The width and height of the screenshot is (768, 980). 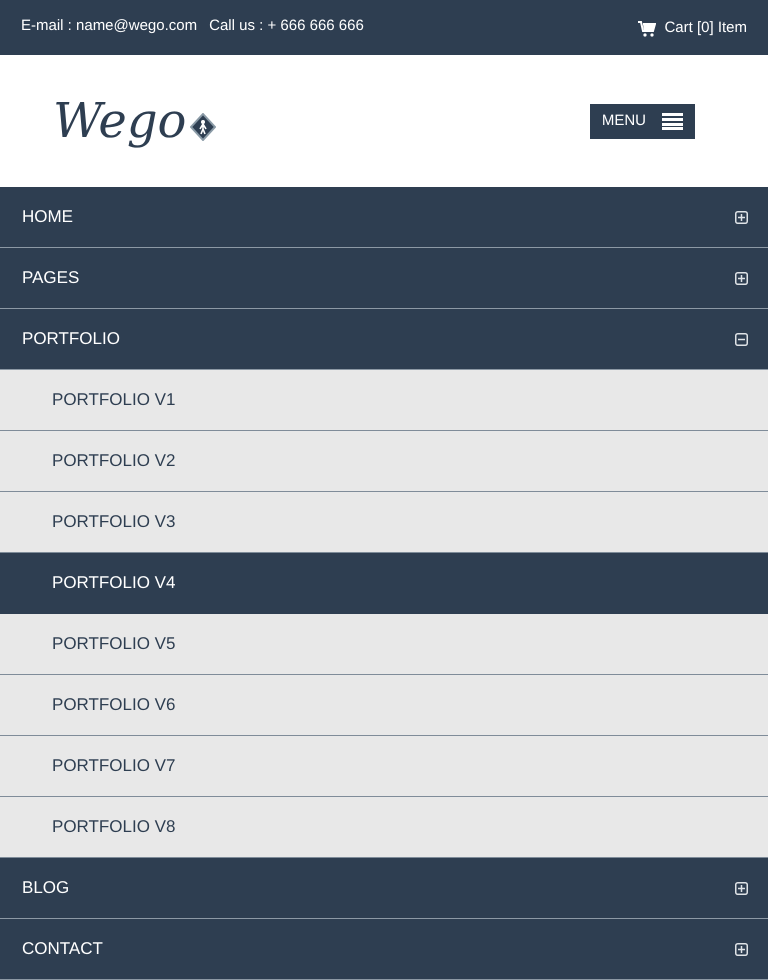 What do you see at coordinates (384, 827) in the screenshot?
I see `submenu-item: PORTFOLIO V8` at bounding box center [384, 827].